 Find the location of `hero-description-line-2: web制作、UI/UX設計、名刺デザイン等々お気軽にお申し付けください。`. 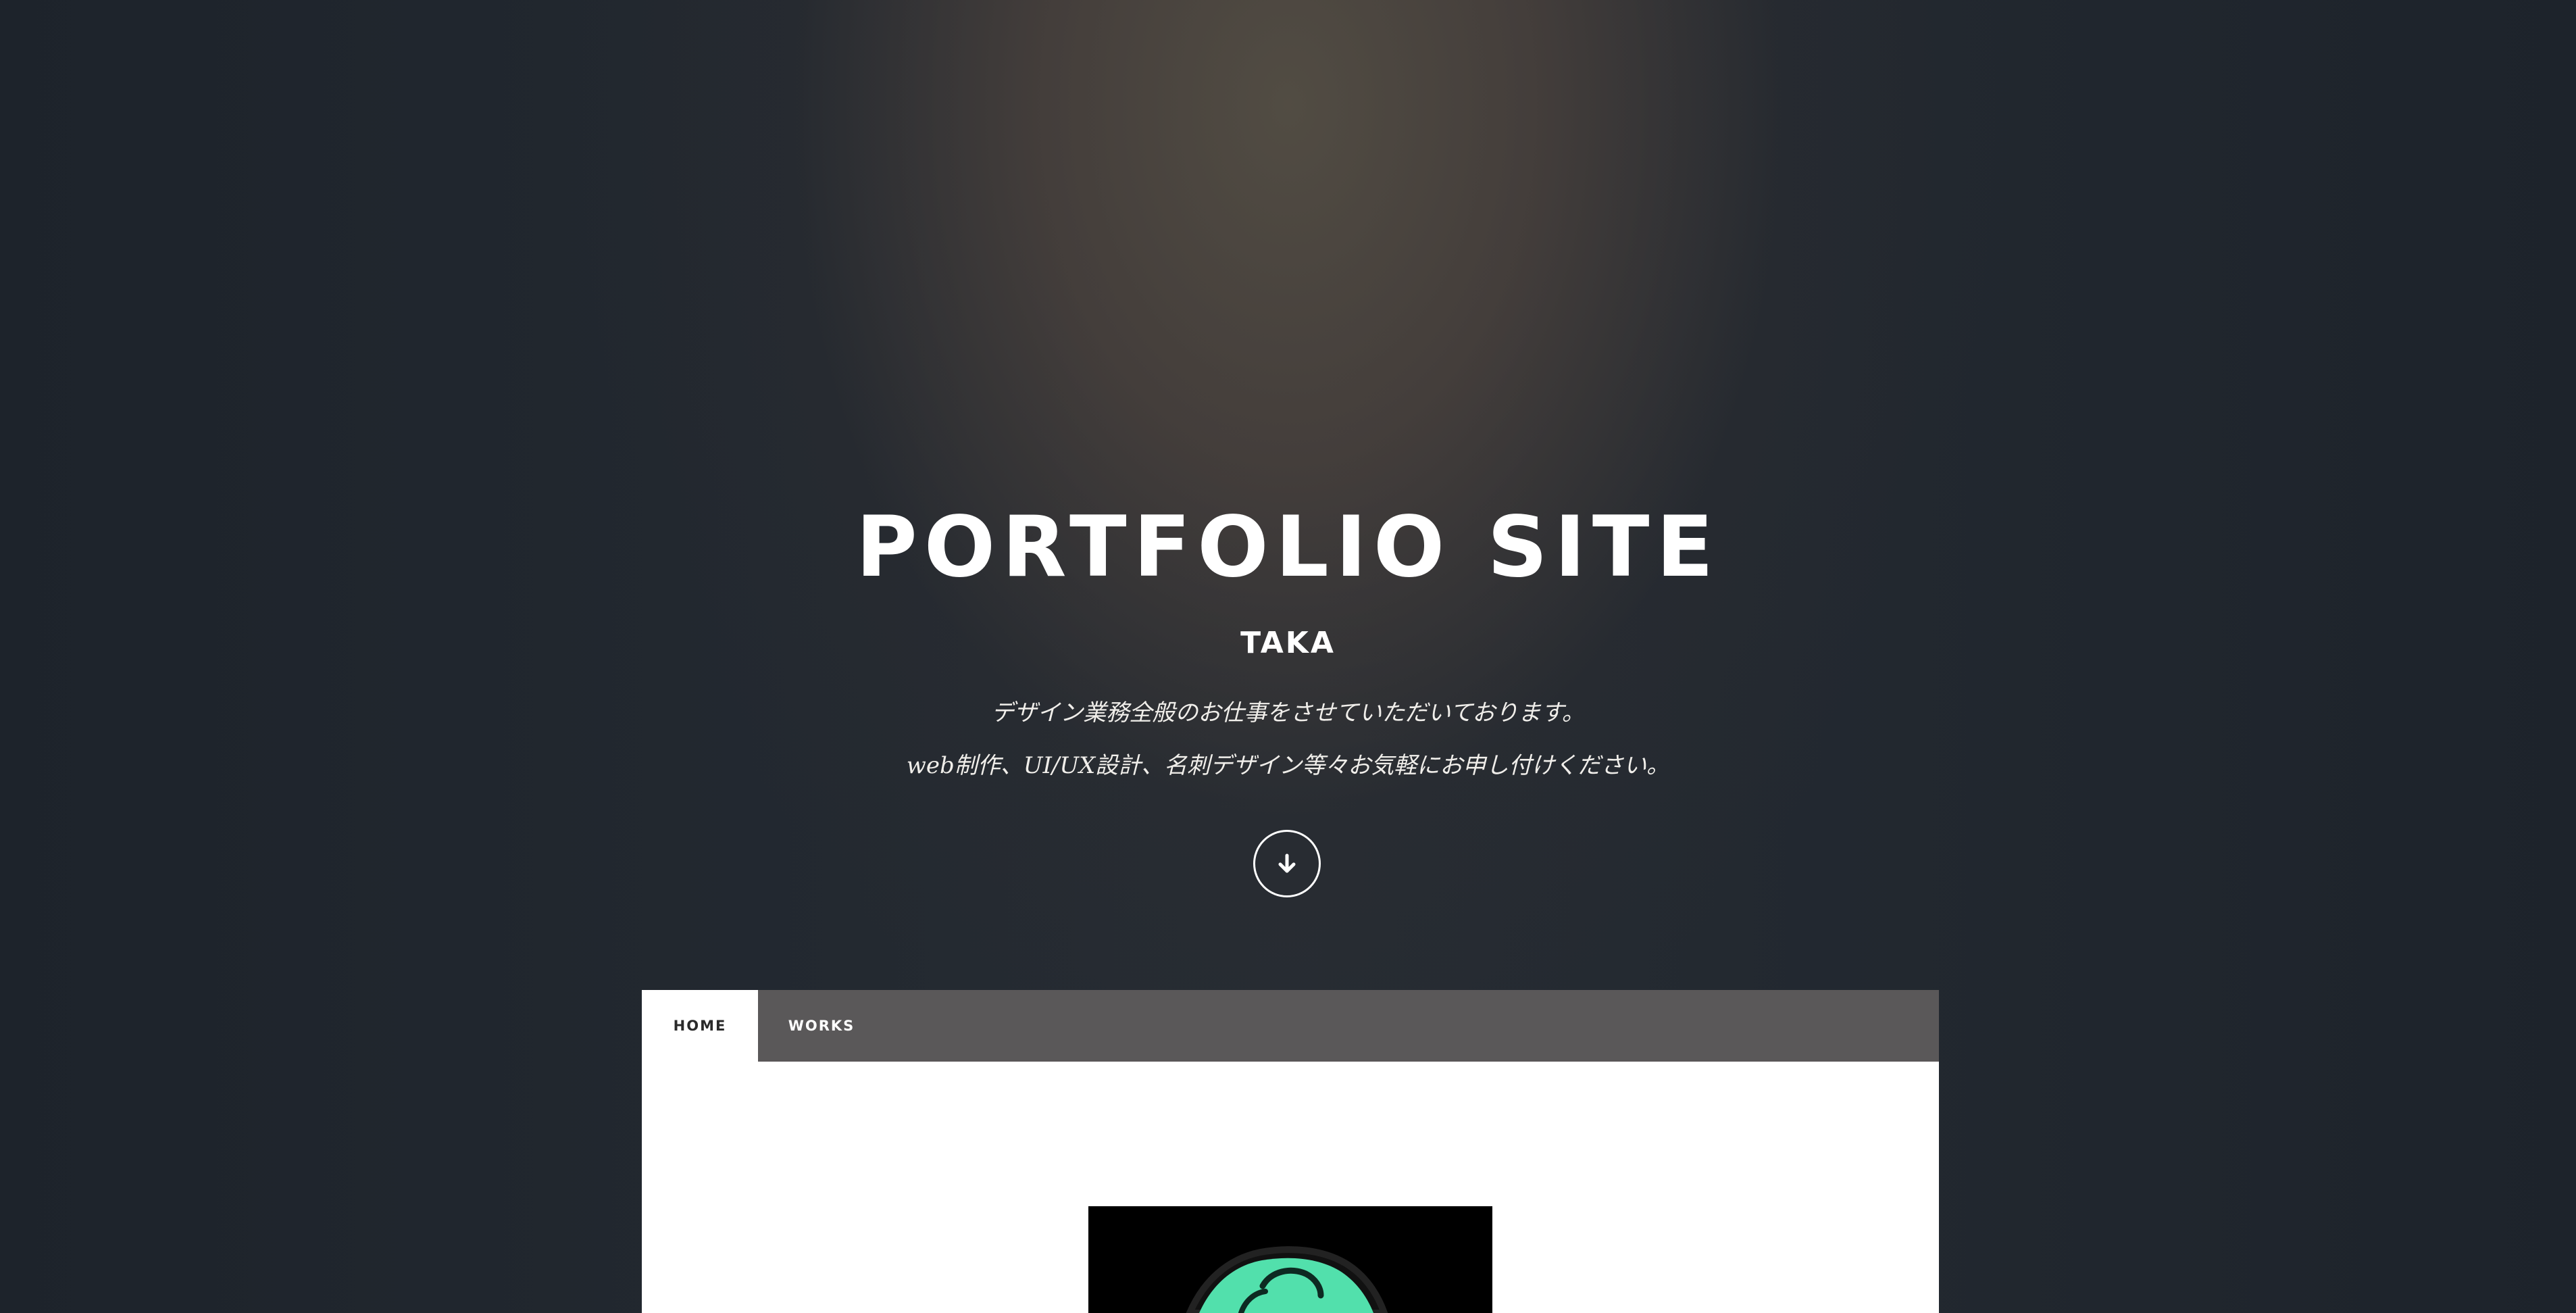

hero-description-line-2: web制作、UI/UX設計、名刺デザイン等々お気軽にお申し付けください。 is located at coordinates (1288, 765).